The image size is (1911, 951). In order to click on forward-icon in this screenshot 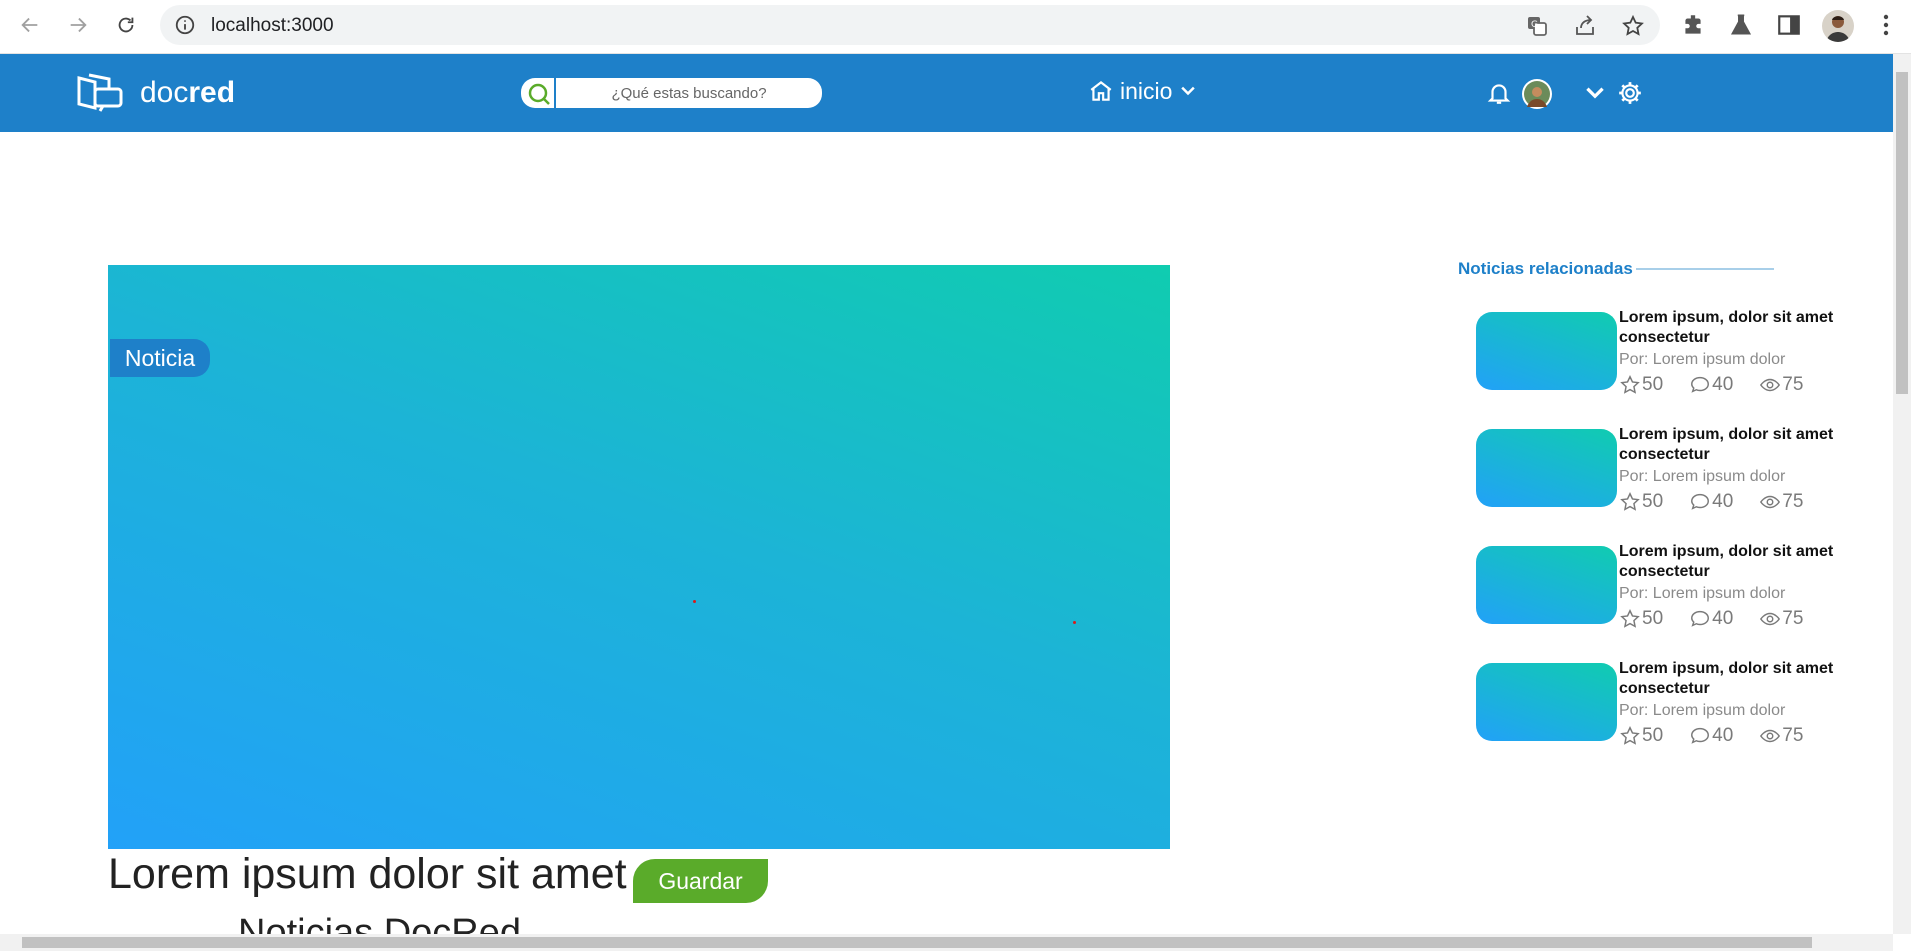, I will do `click(78, 25)`.